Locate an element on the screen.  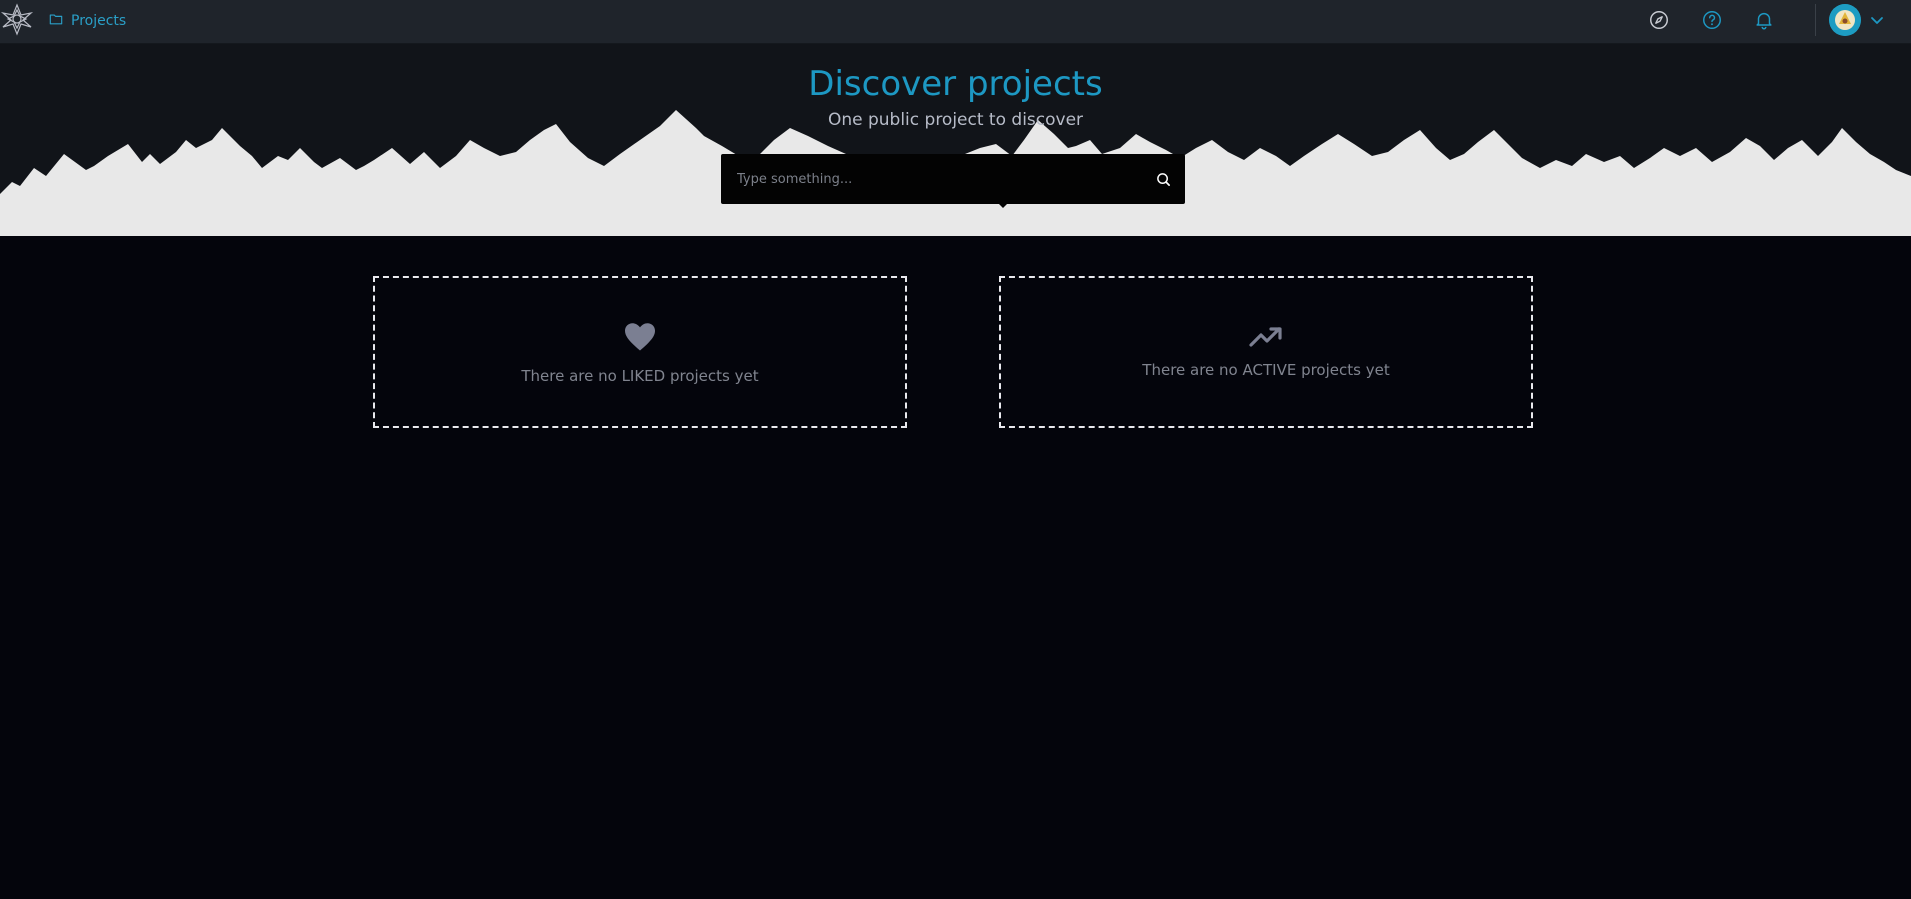
bell-icon is located at coordinates (1764, 21).